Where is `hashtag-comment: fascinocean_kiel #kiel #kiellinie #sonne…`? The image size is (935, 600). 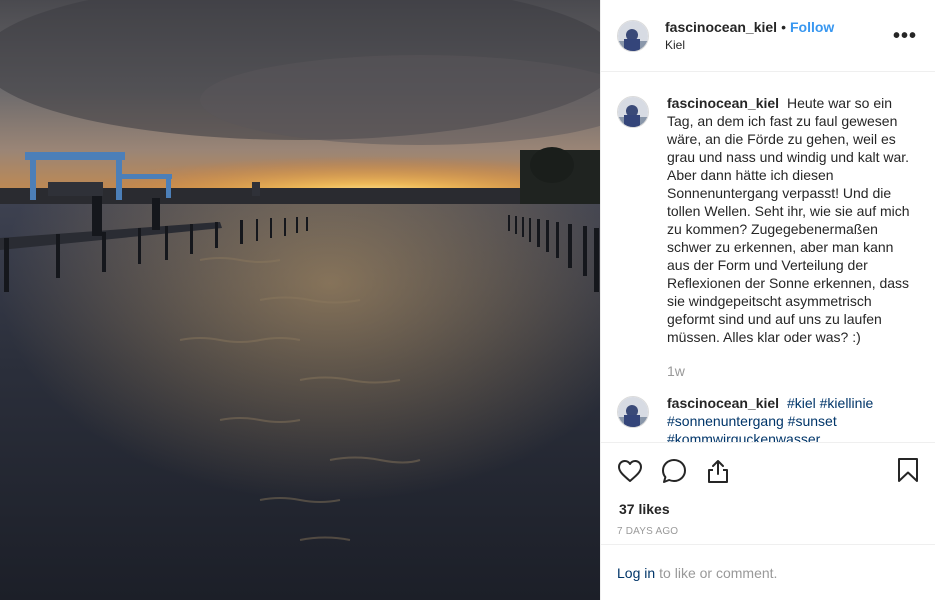 hashtag-comment: fascinocean_kiel #kiel #kiellinie #sonne… is located at coordinates (768, 418).